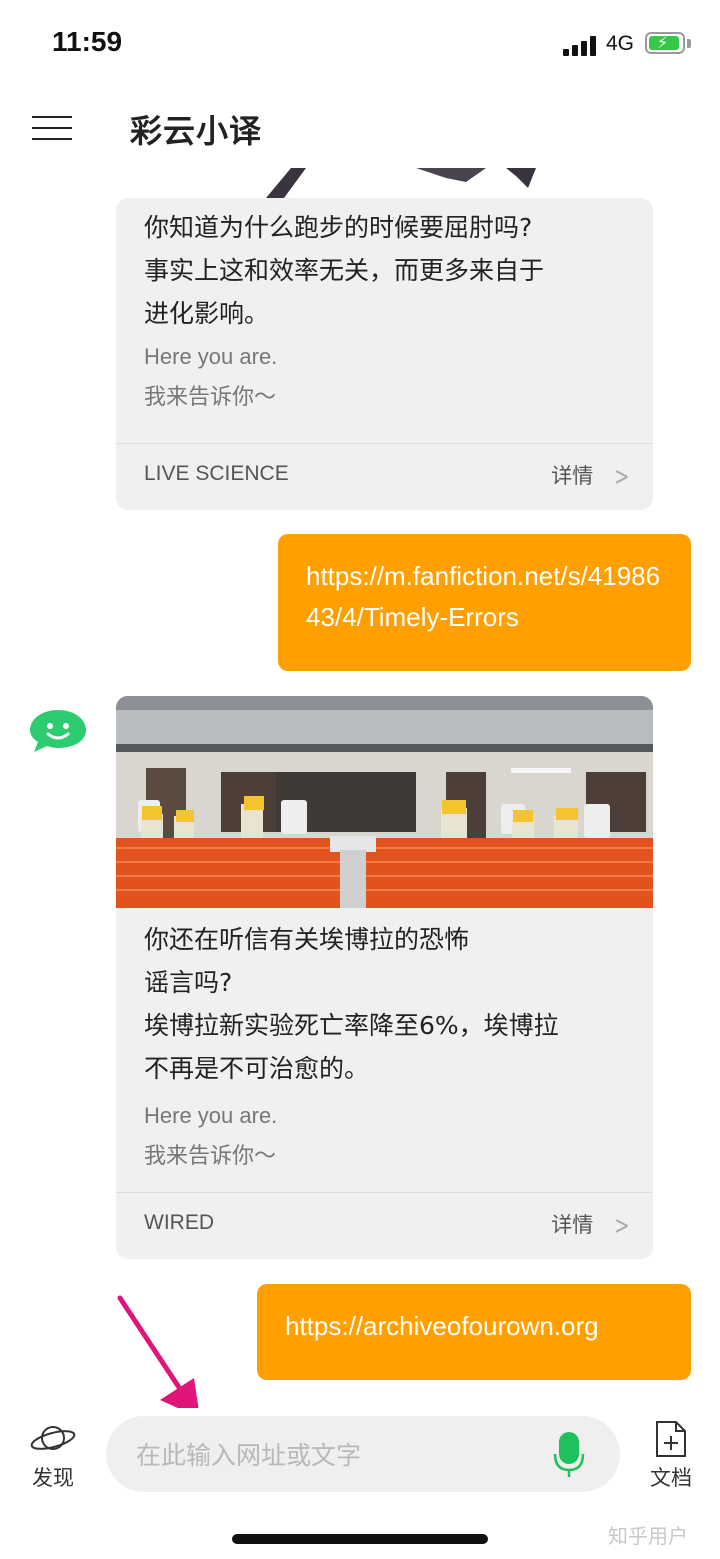  Describe the element at coordinates (620, 43) in the screenshot. I see `network-type: 4G` at that location.